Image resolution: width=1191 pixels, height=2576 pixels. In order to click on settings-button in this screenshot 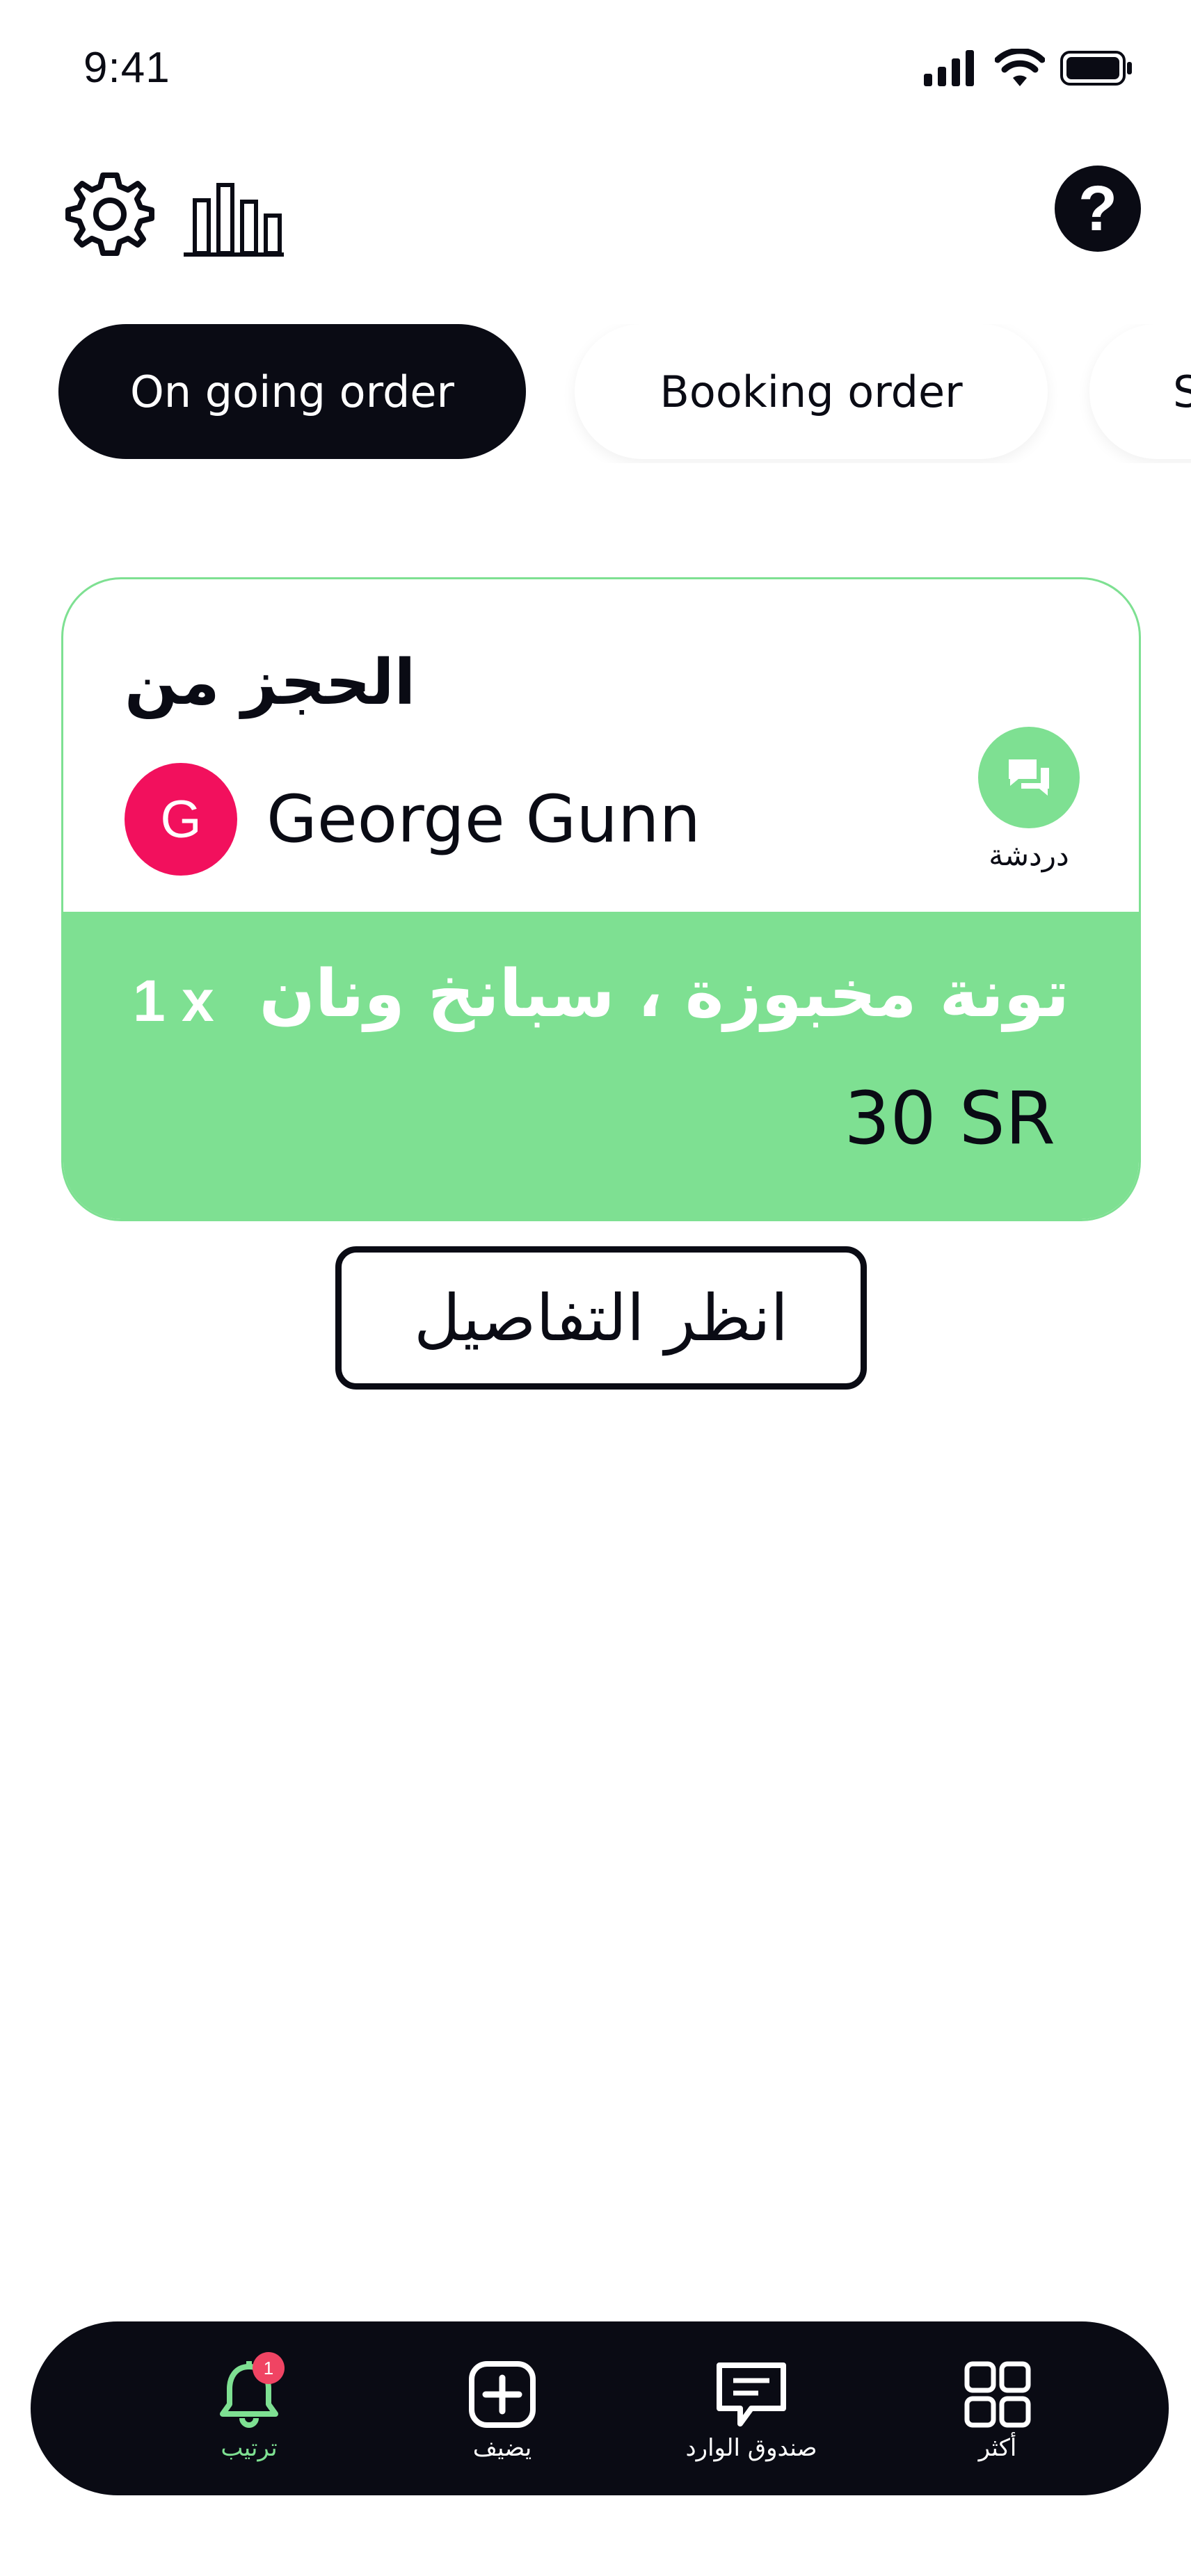, I will do `click(110, 214)`.